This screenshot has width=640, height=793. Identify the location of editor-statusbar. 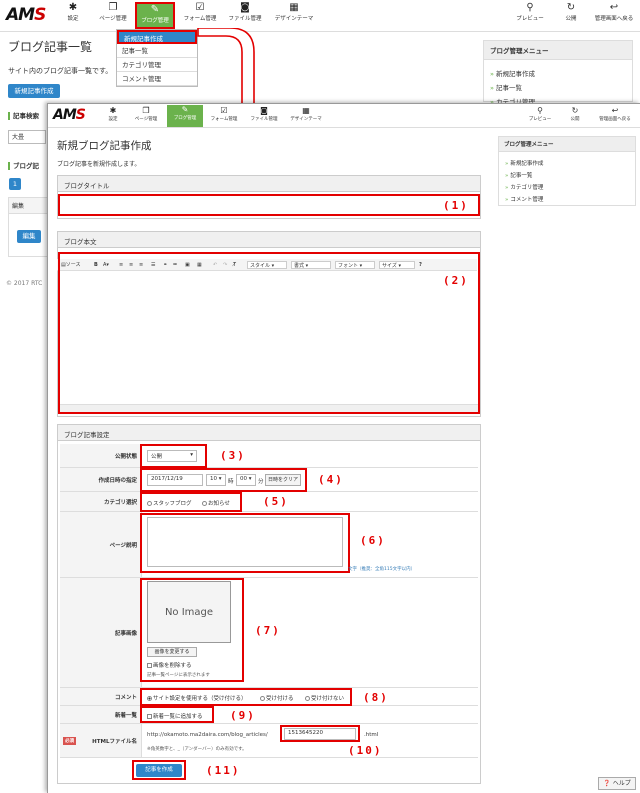
(269, 408).